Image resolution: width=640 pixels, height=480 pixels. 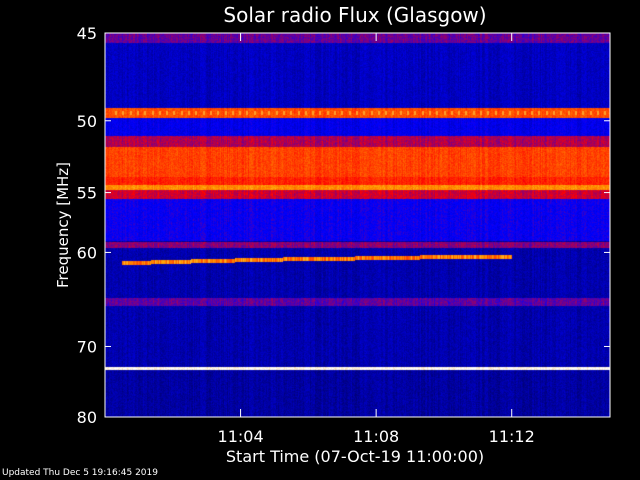 I want to click on y-tick-label: 50, so click(x=87, y=121).